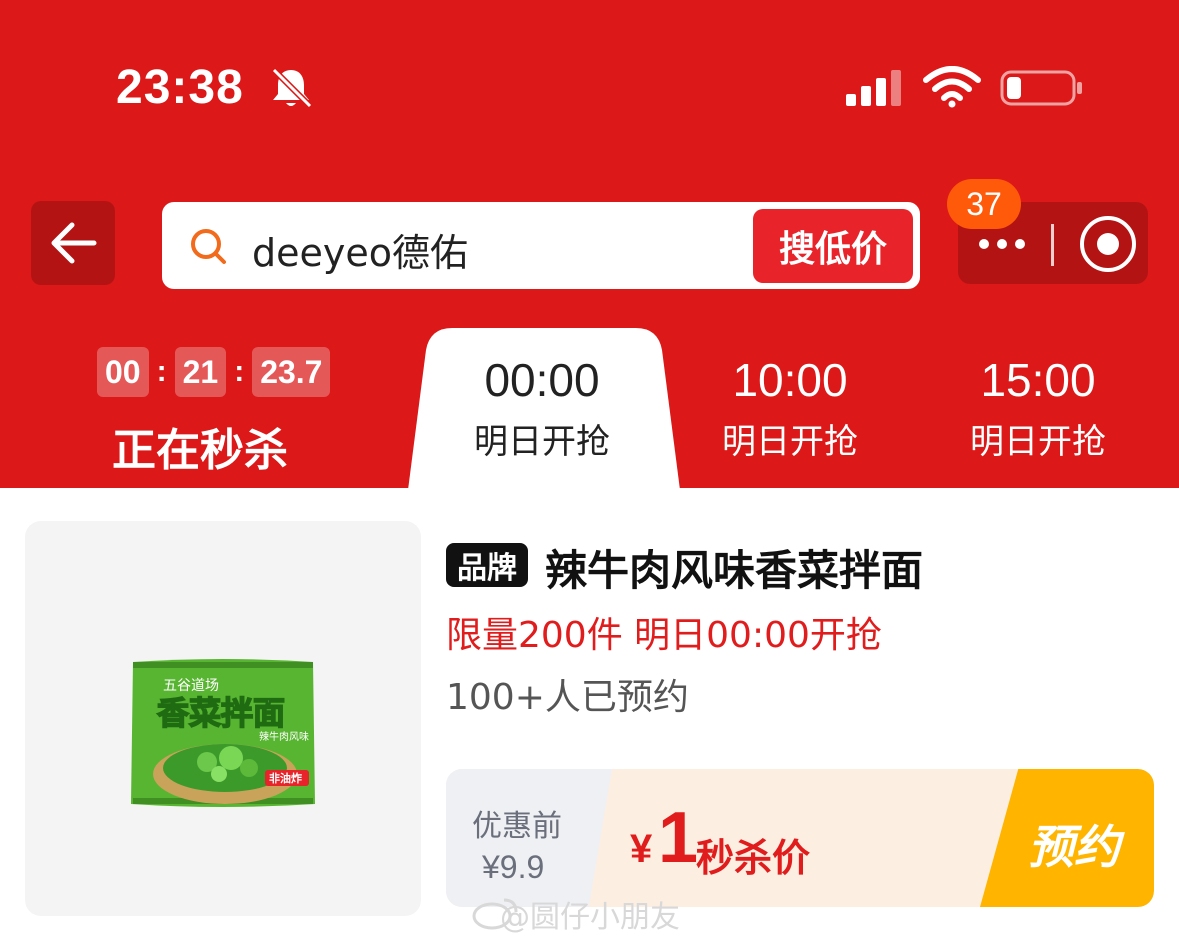 The height and width of the screenshot is (939, 1179). Describe the element at coordinates (291, 372) in the screenshot. I see `countdown-seconds: 23.7` at that location.